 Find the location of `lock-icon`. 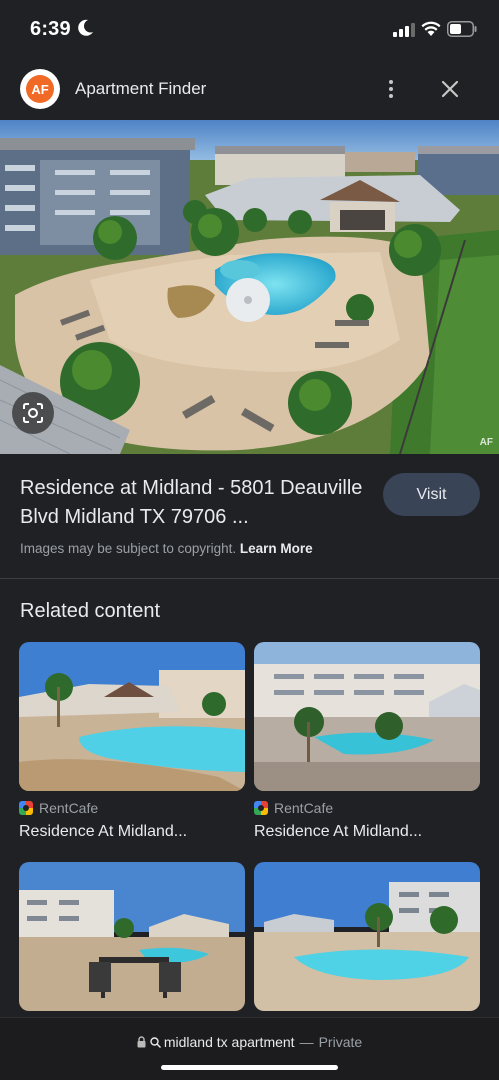

lock-icon is located at coordinates (141, 1042).